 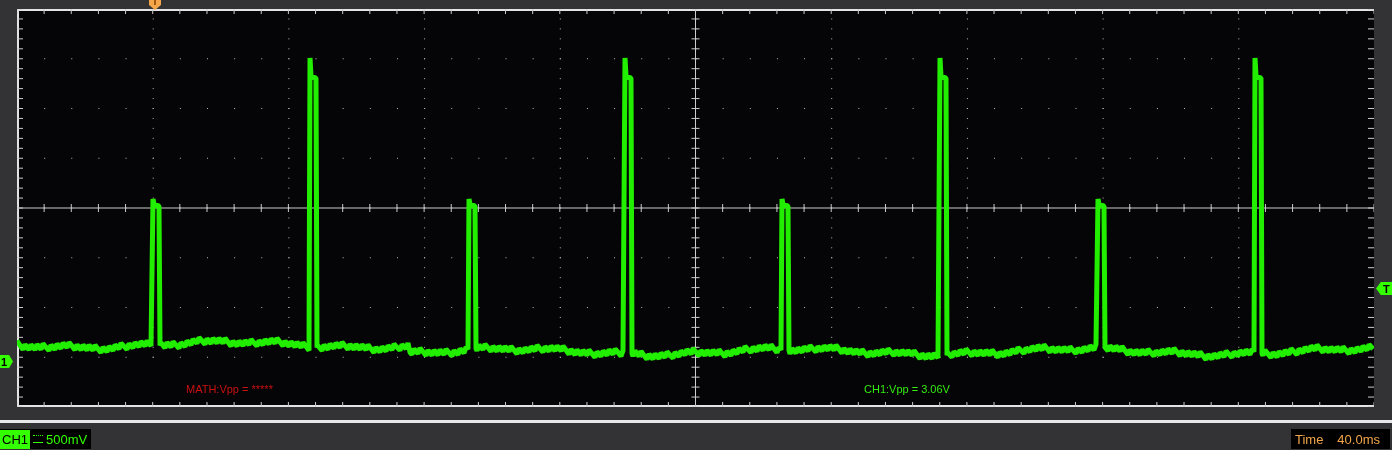 I want to click on measurement-readout: MATH:Vpp = *****, so click(x=229, y=389).